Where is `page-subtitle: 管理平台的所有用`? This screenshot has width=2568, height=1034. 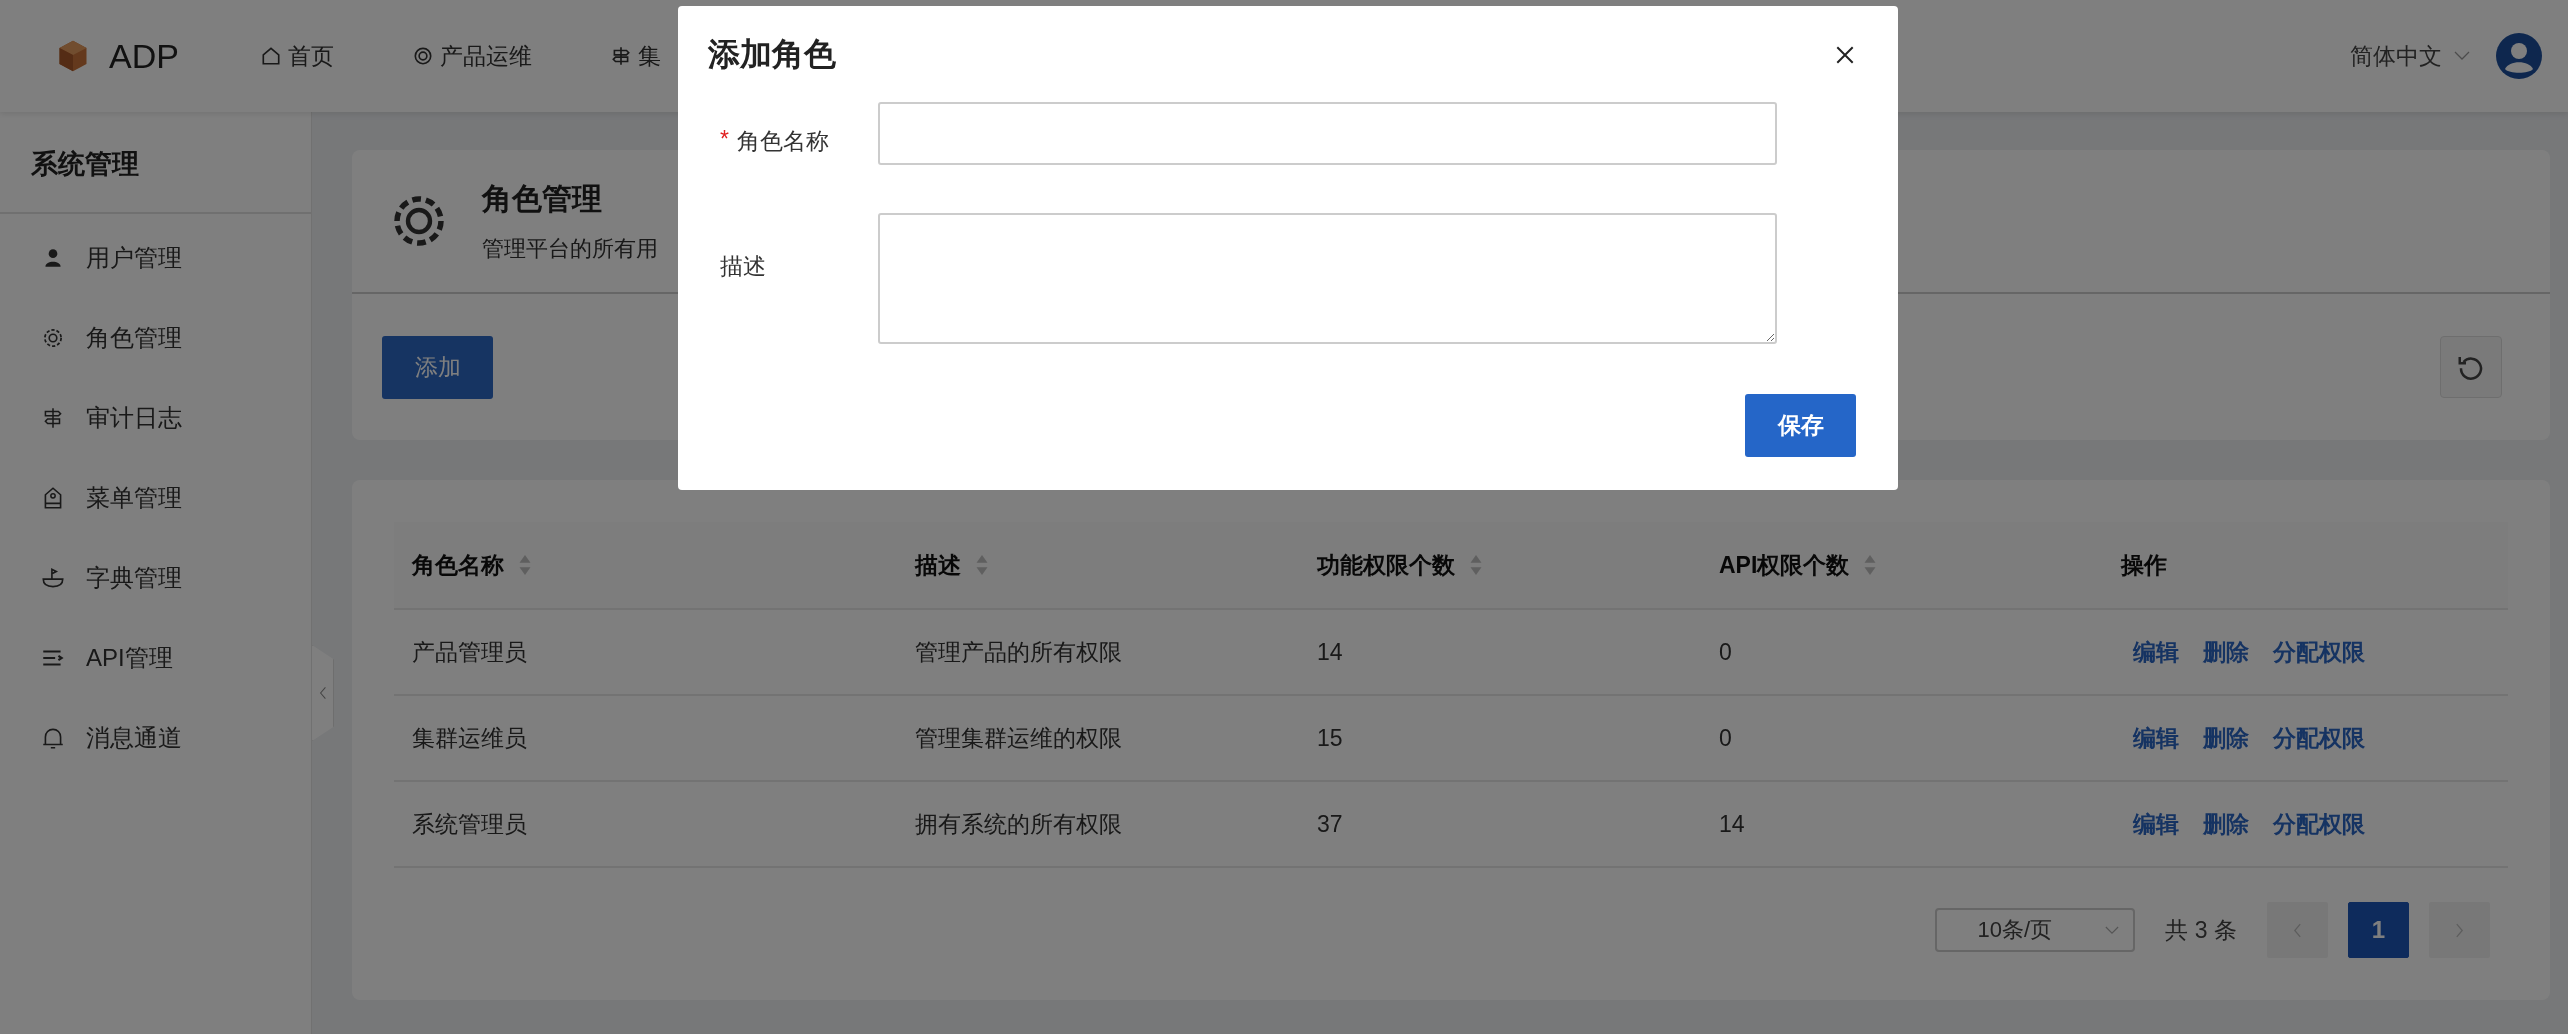
page-subtitle: 管理平台的所有用 is located at coordinates (570, 248).